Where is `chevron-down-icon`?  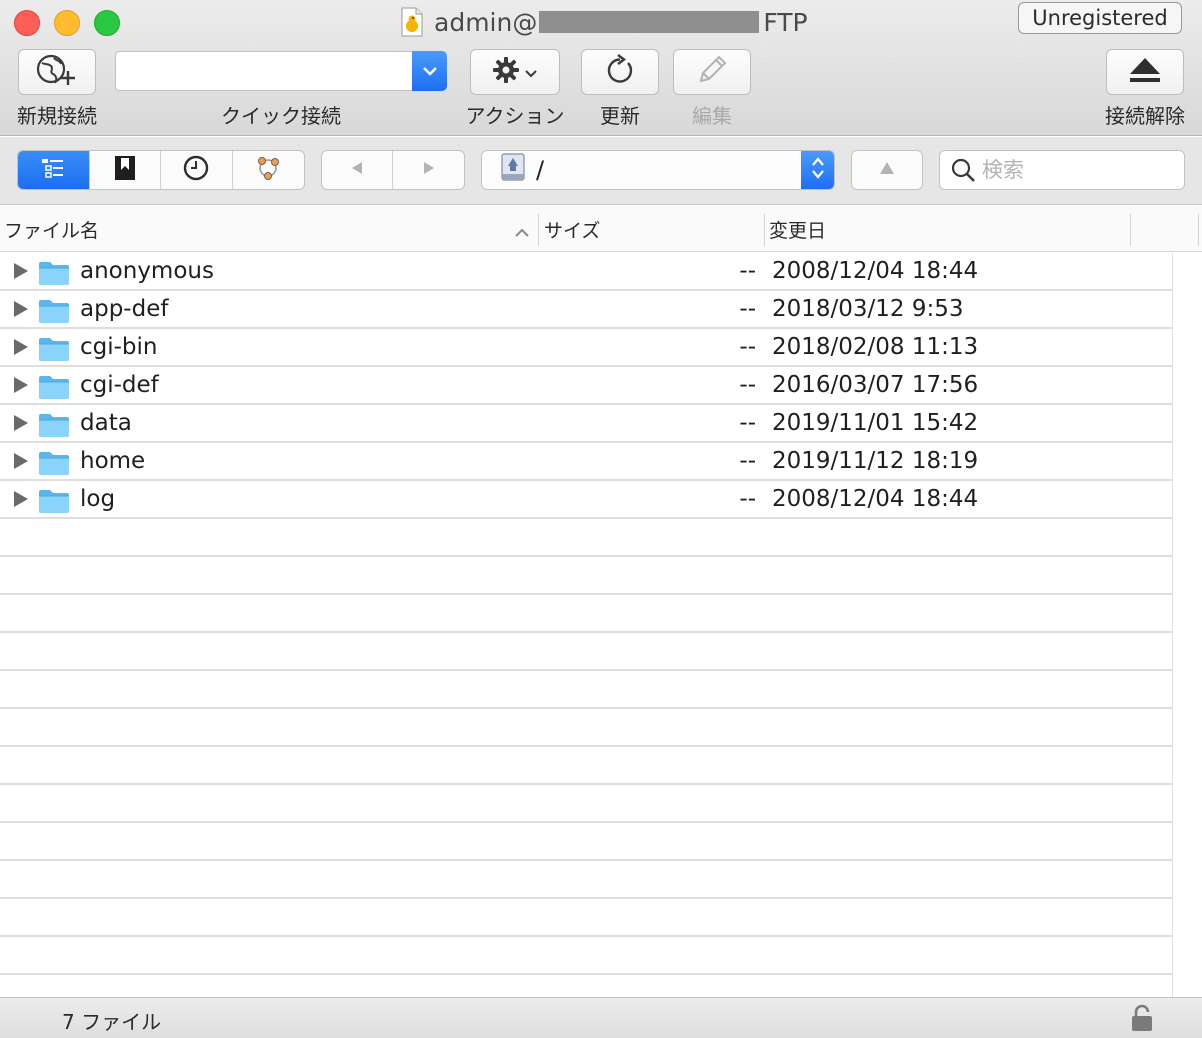
chevron-down-icon is located at coordinates (531, 72).